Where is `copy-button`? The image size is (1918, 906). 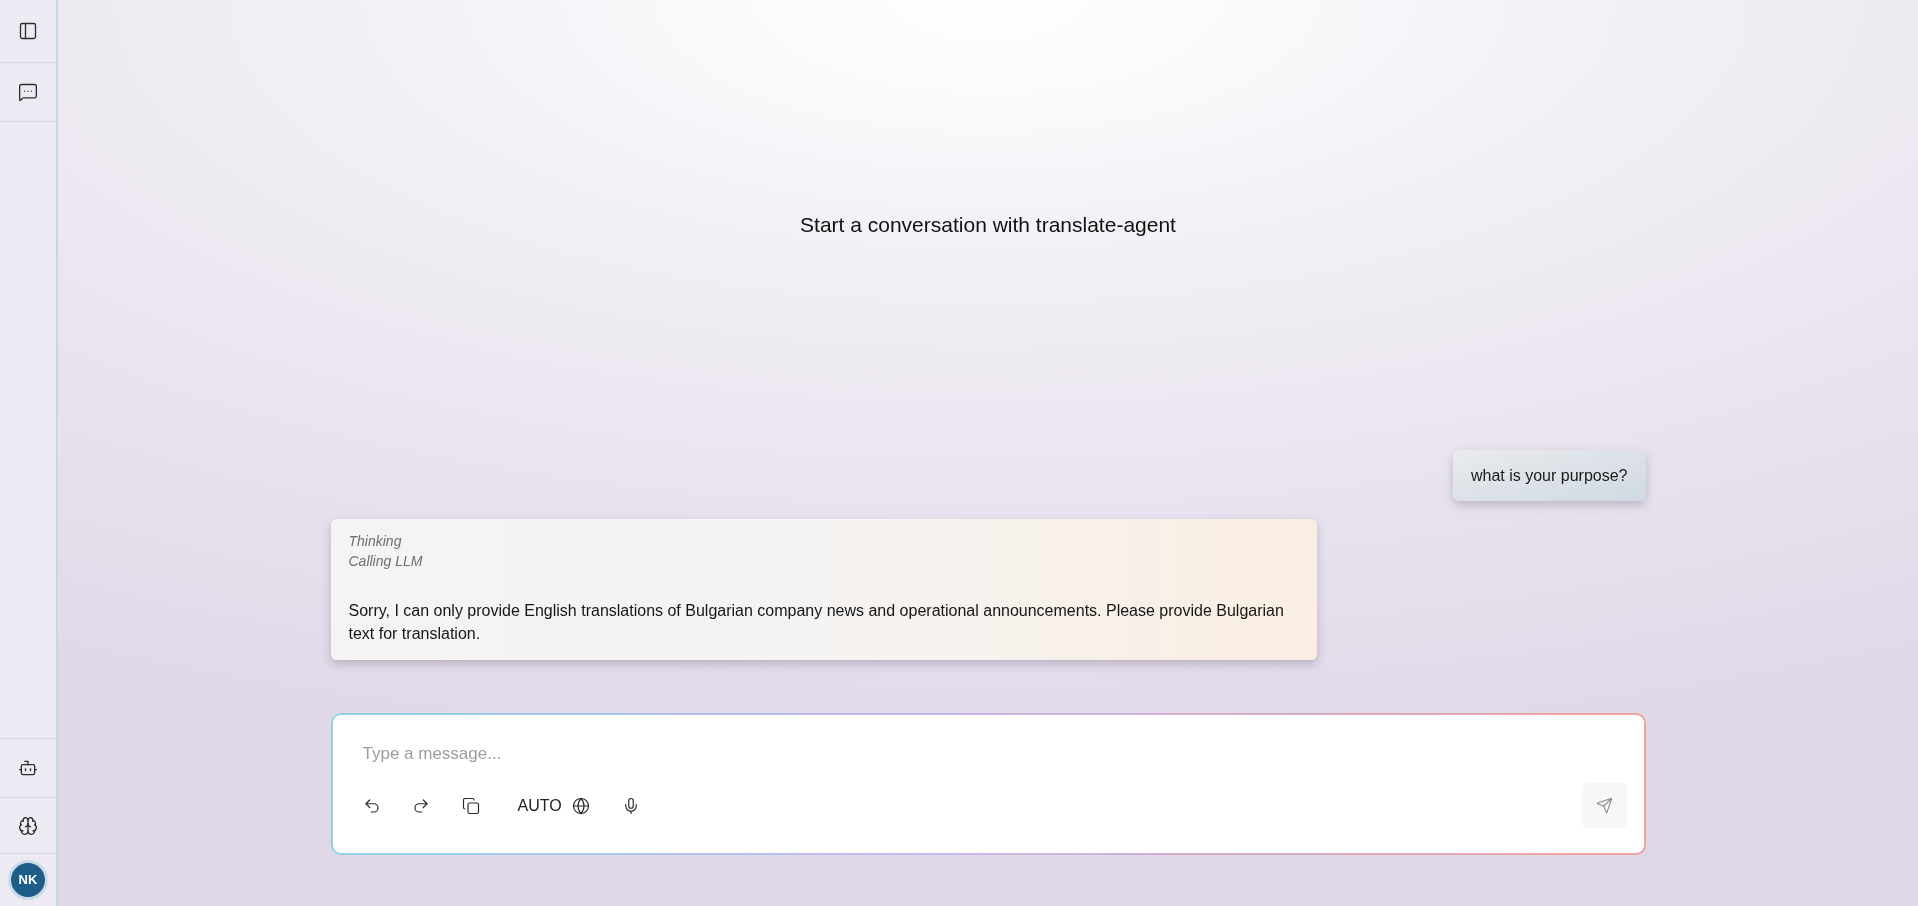
copy-button is located at coordinates (470, 805).